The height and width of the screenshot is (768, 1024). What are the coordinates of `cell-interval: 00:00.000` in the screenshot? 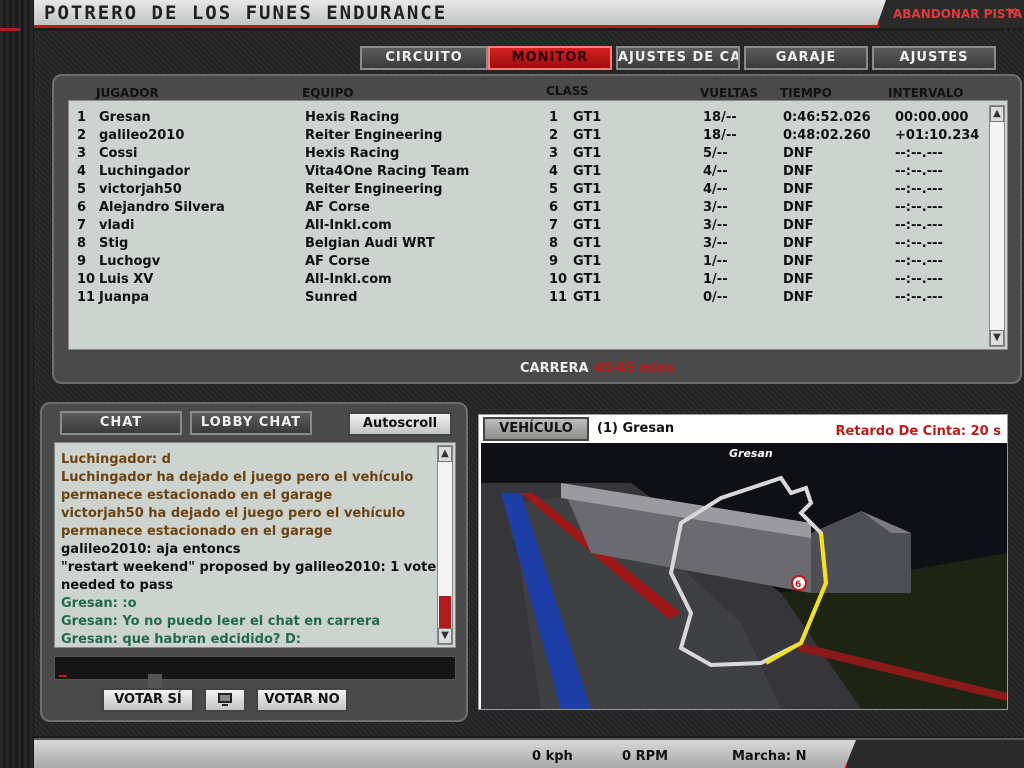 It's located at (932, 117).